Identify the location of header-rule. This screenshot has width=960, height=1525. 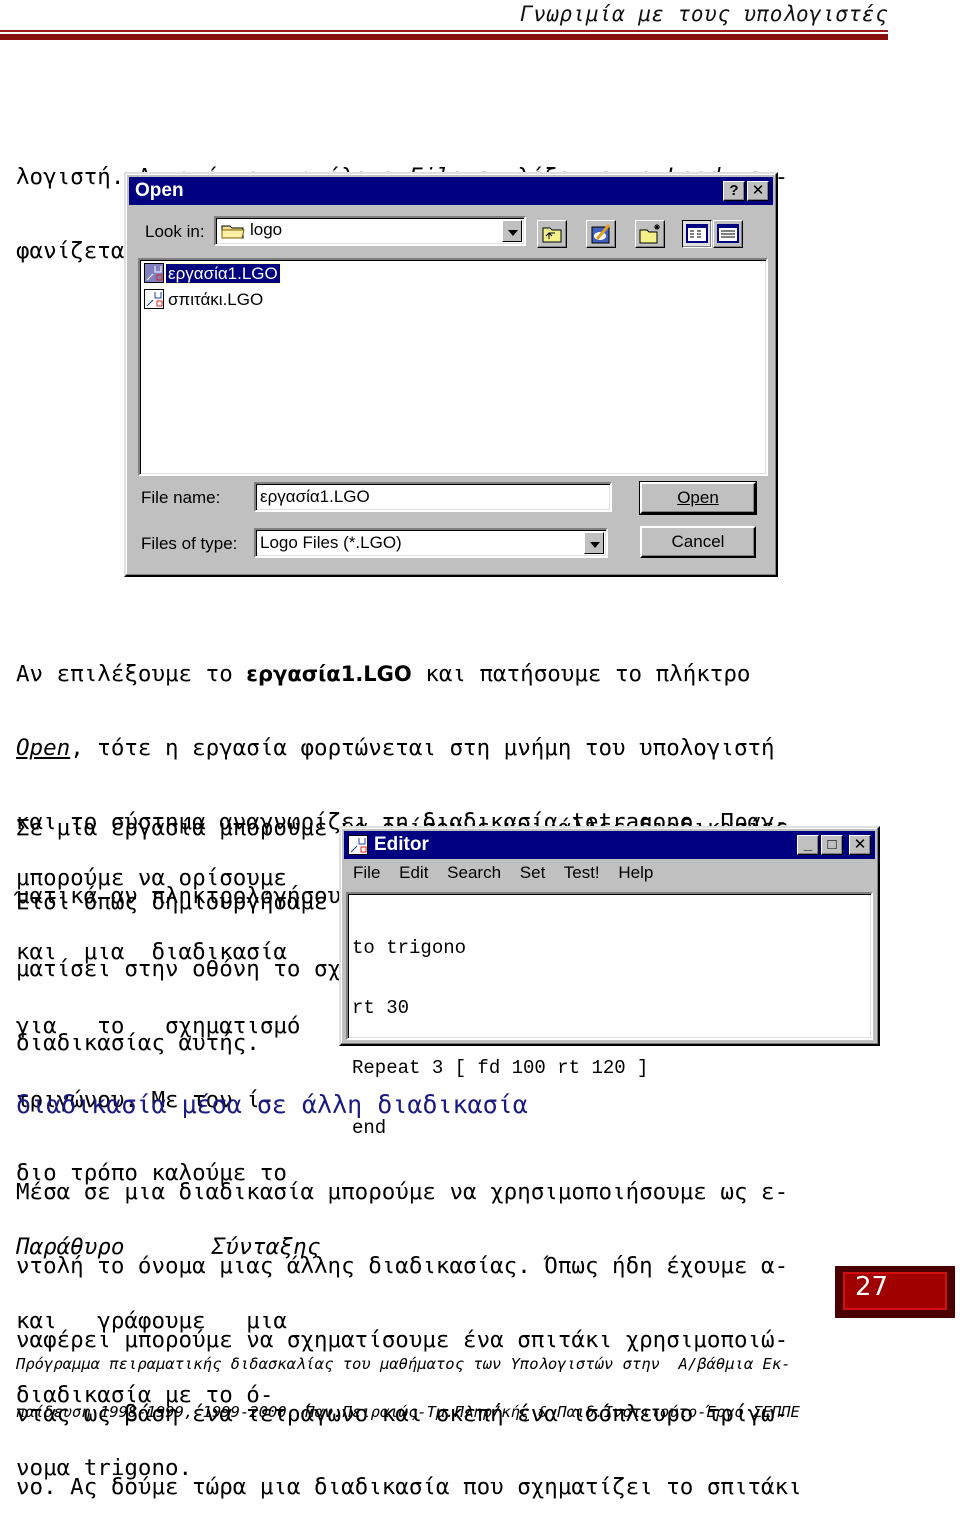
(444, 35).